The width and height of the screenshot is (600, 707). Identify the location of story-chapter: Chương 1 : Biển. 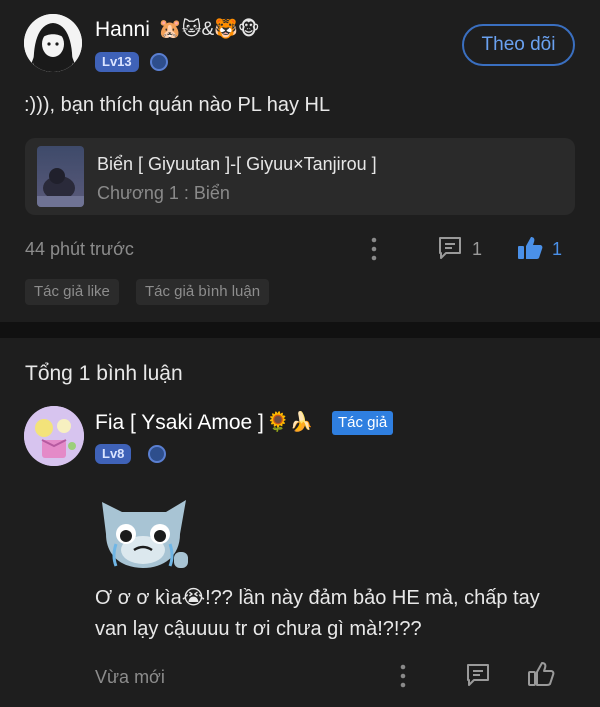
(163, 193).